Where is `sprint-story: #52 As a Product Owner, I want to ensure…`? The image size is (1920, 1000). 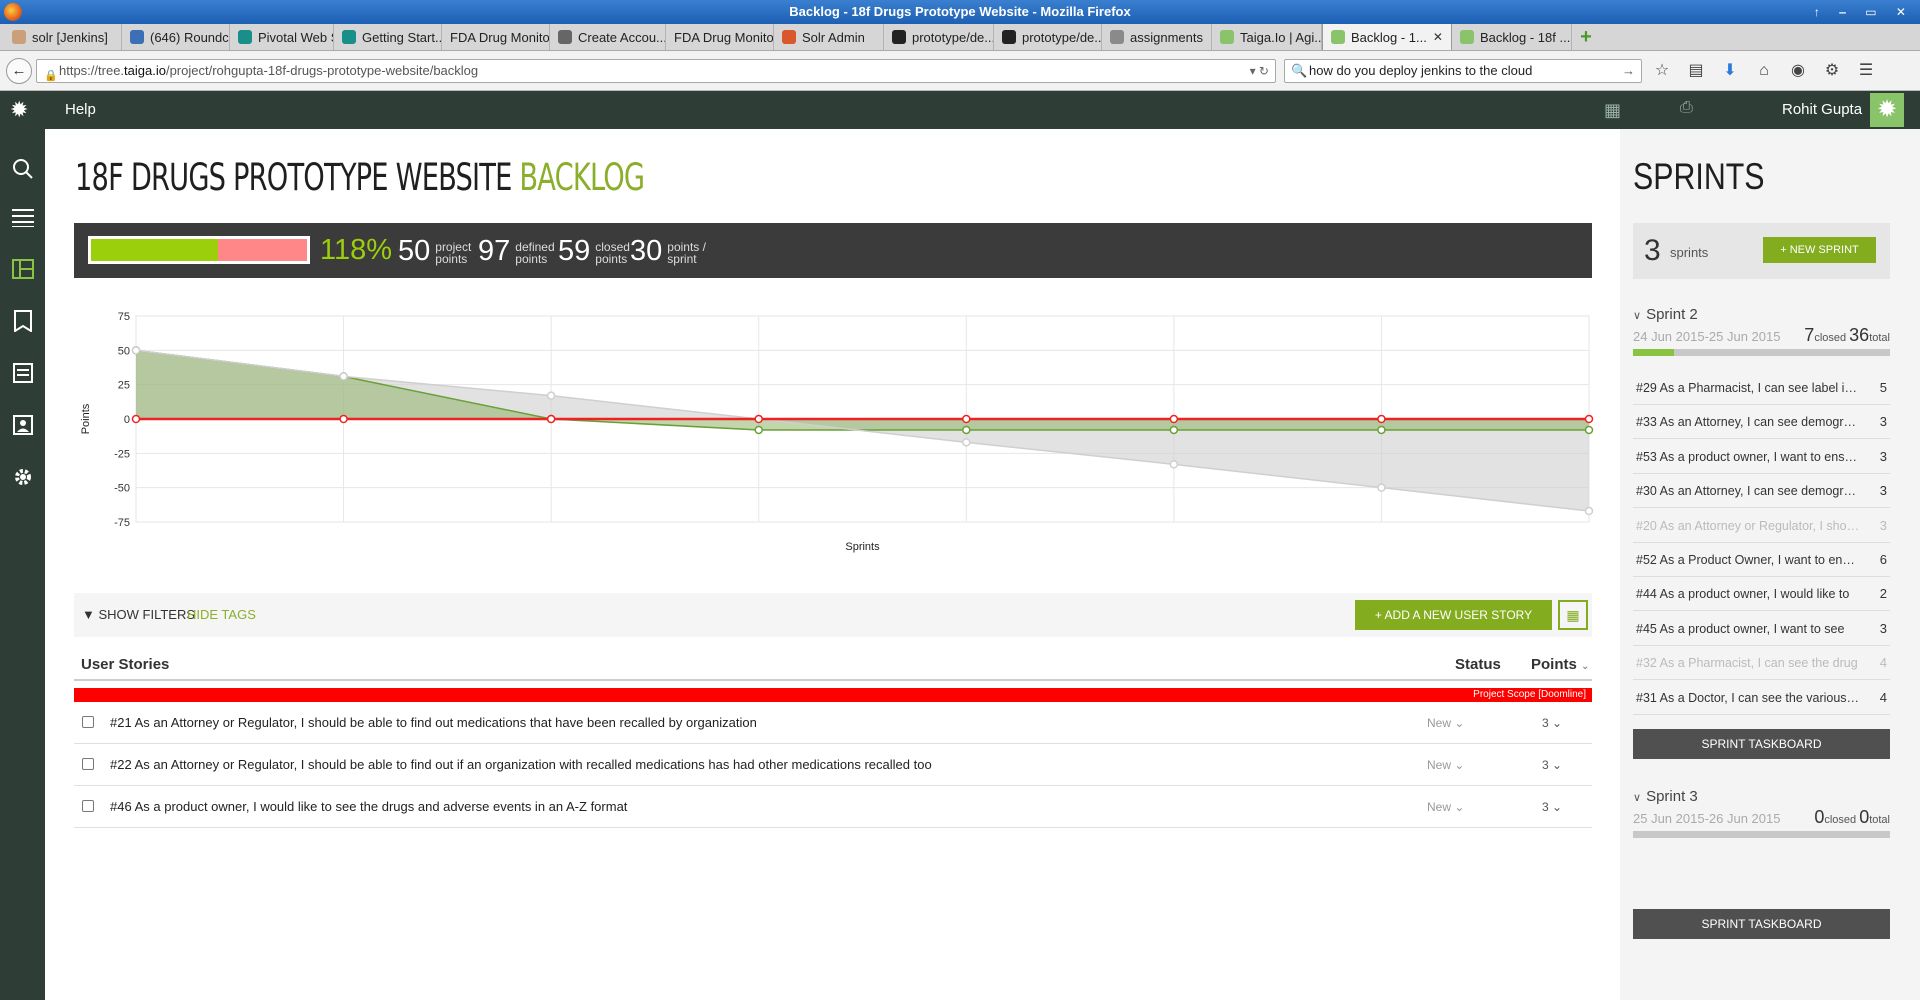 sprint-story: #52 As a Product Owner, I want to ensure… is located at coordinates (1761, 560).